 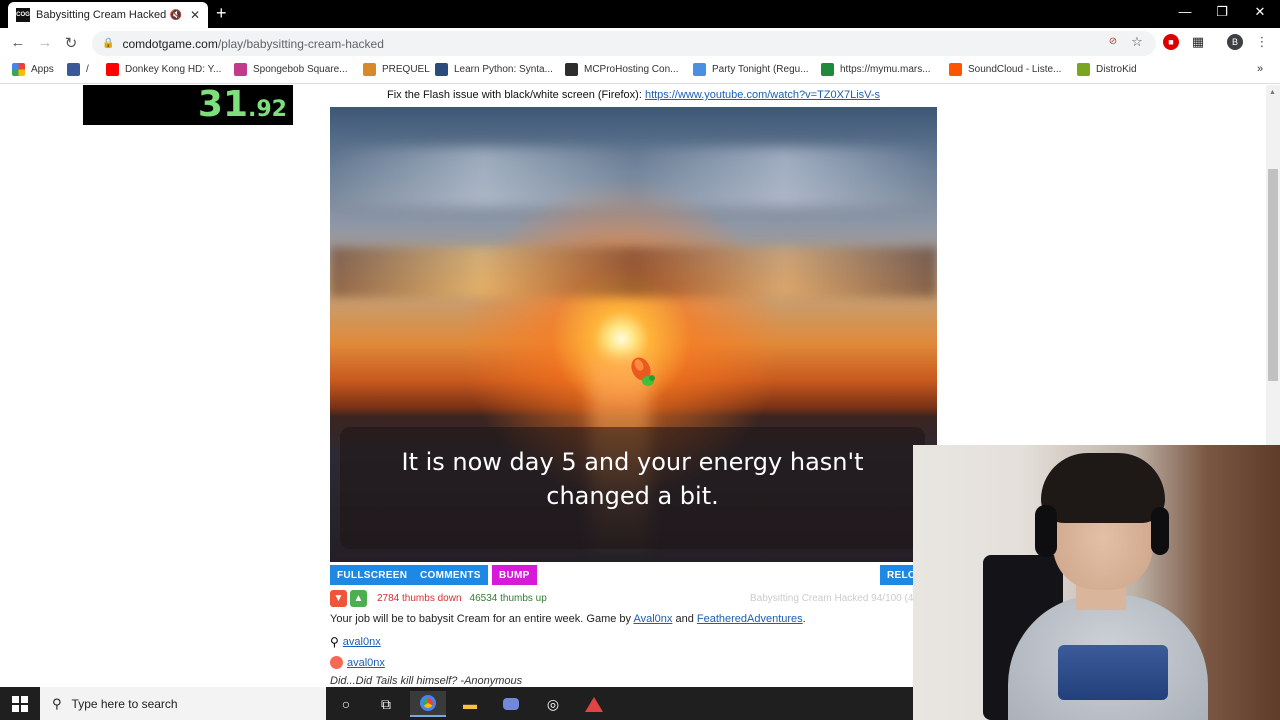 I want to click on random-quote: Did...Did Tails kill himself? -Anonymous, so click(x=426, y=681).